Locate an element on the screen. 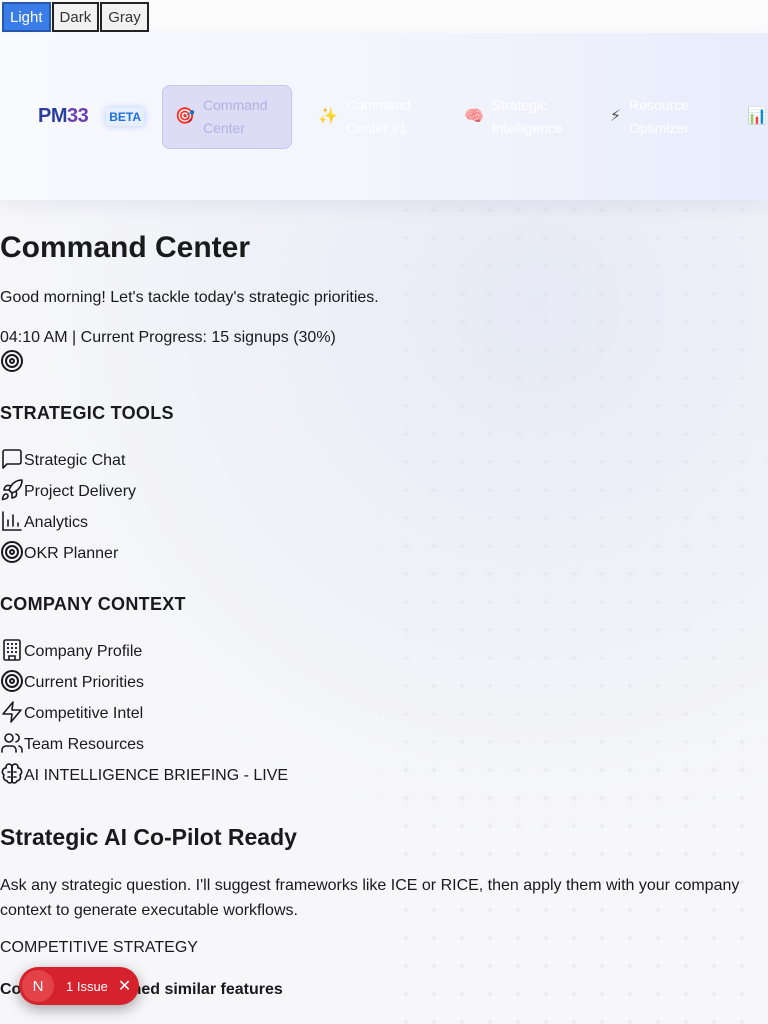 This screenshot has height=1024, width=768. nav-label: Command Center is located at coordinates (235, 116).